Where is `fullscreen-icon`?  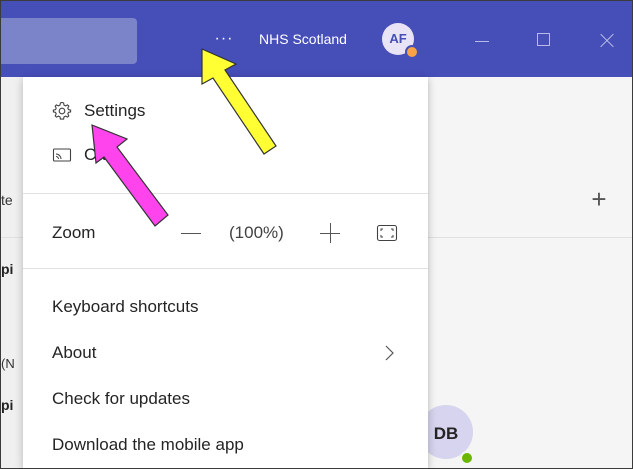 fullscreen-icon is located at coordinates (387, 233).